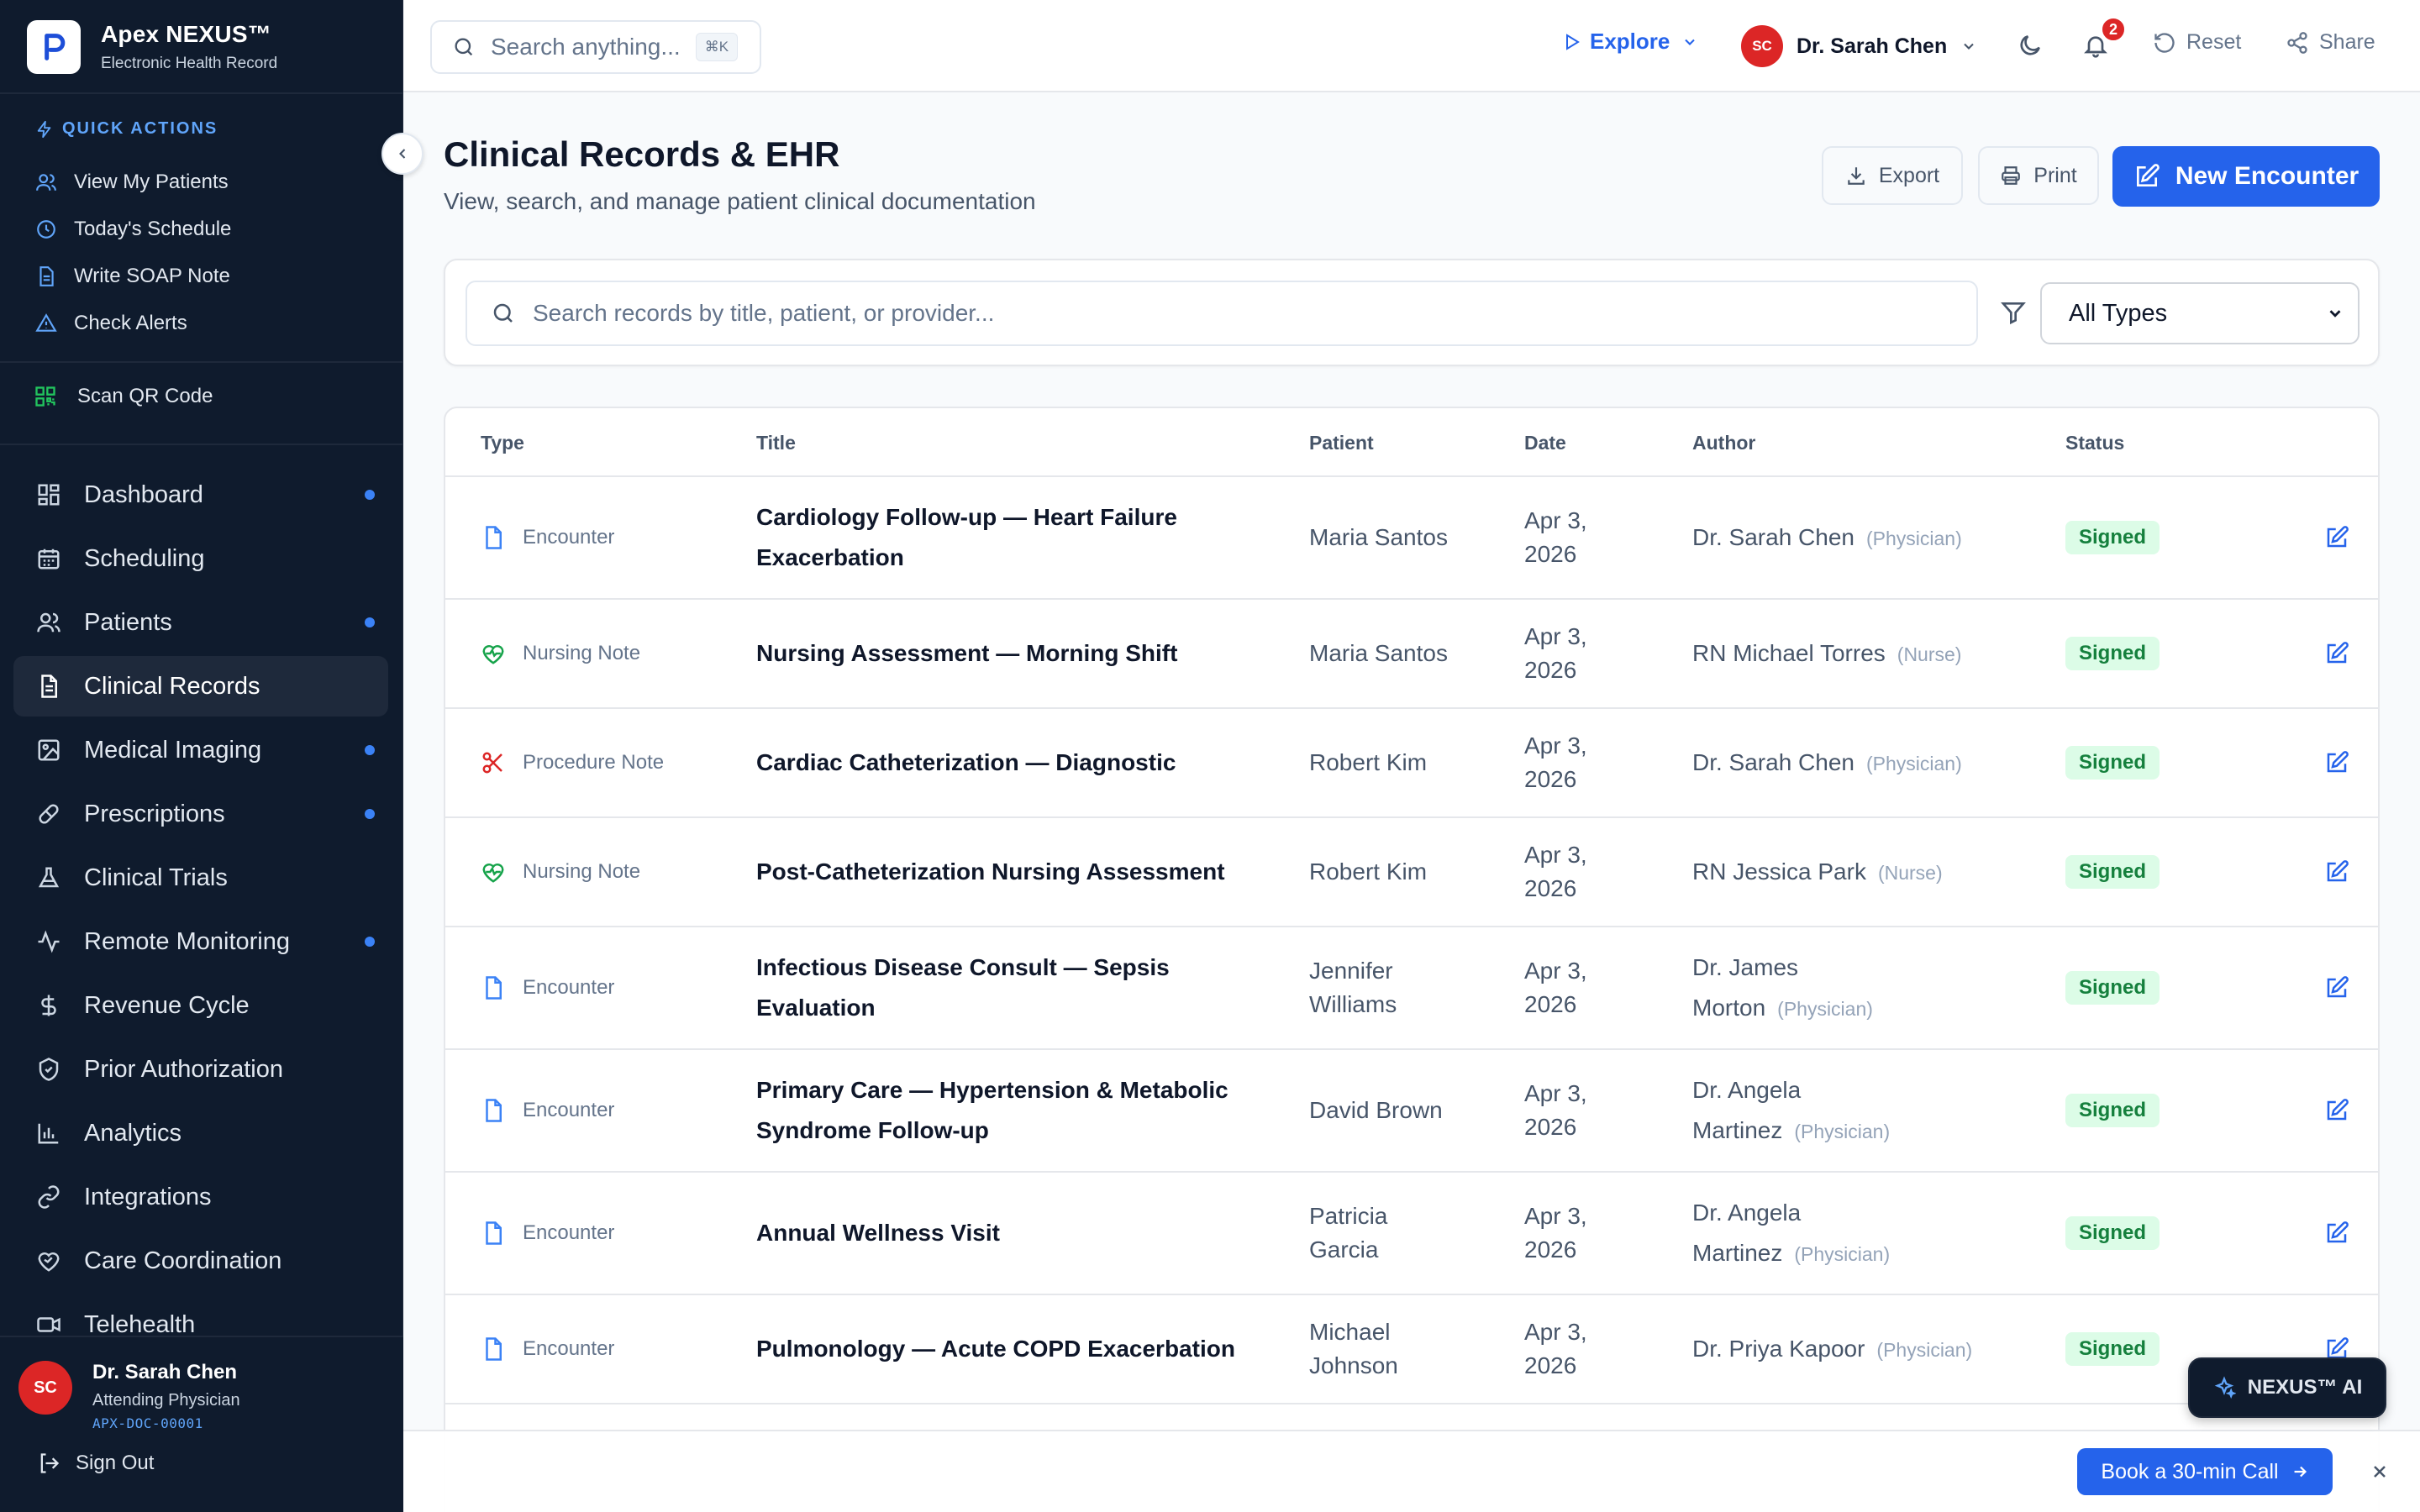  I want to click on share-label: Share, so click(2347, 42).